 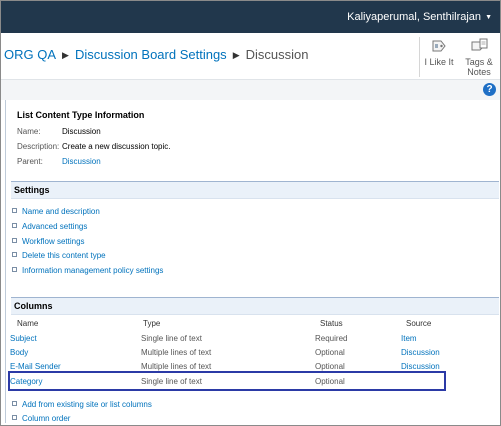 I want to click on help-bar: ?, so click(x=250, y=89).